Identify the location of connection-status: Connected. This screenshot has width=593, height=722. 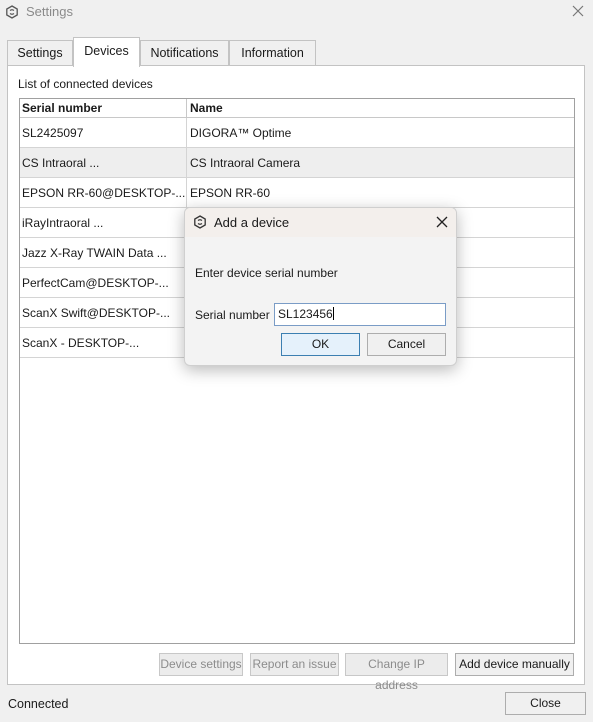
(38, 704).